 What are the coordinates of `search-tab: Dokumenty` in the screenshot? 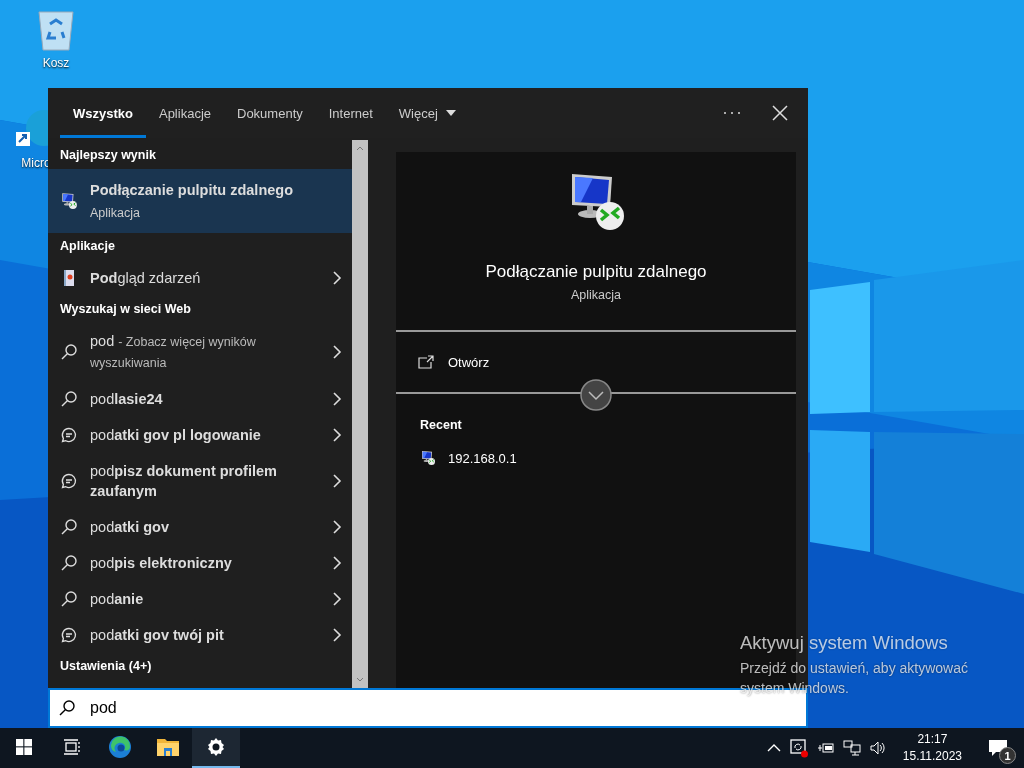 It's located at (270, 113).